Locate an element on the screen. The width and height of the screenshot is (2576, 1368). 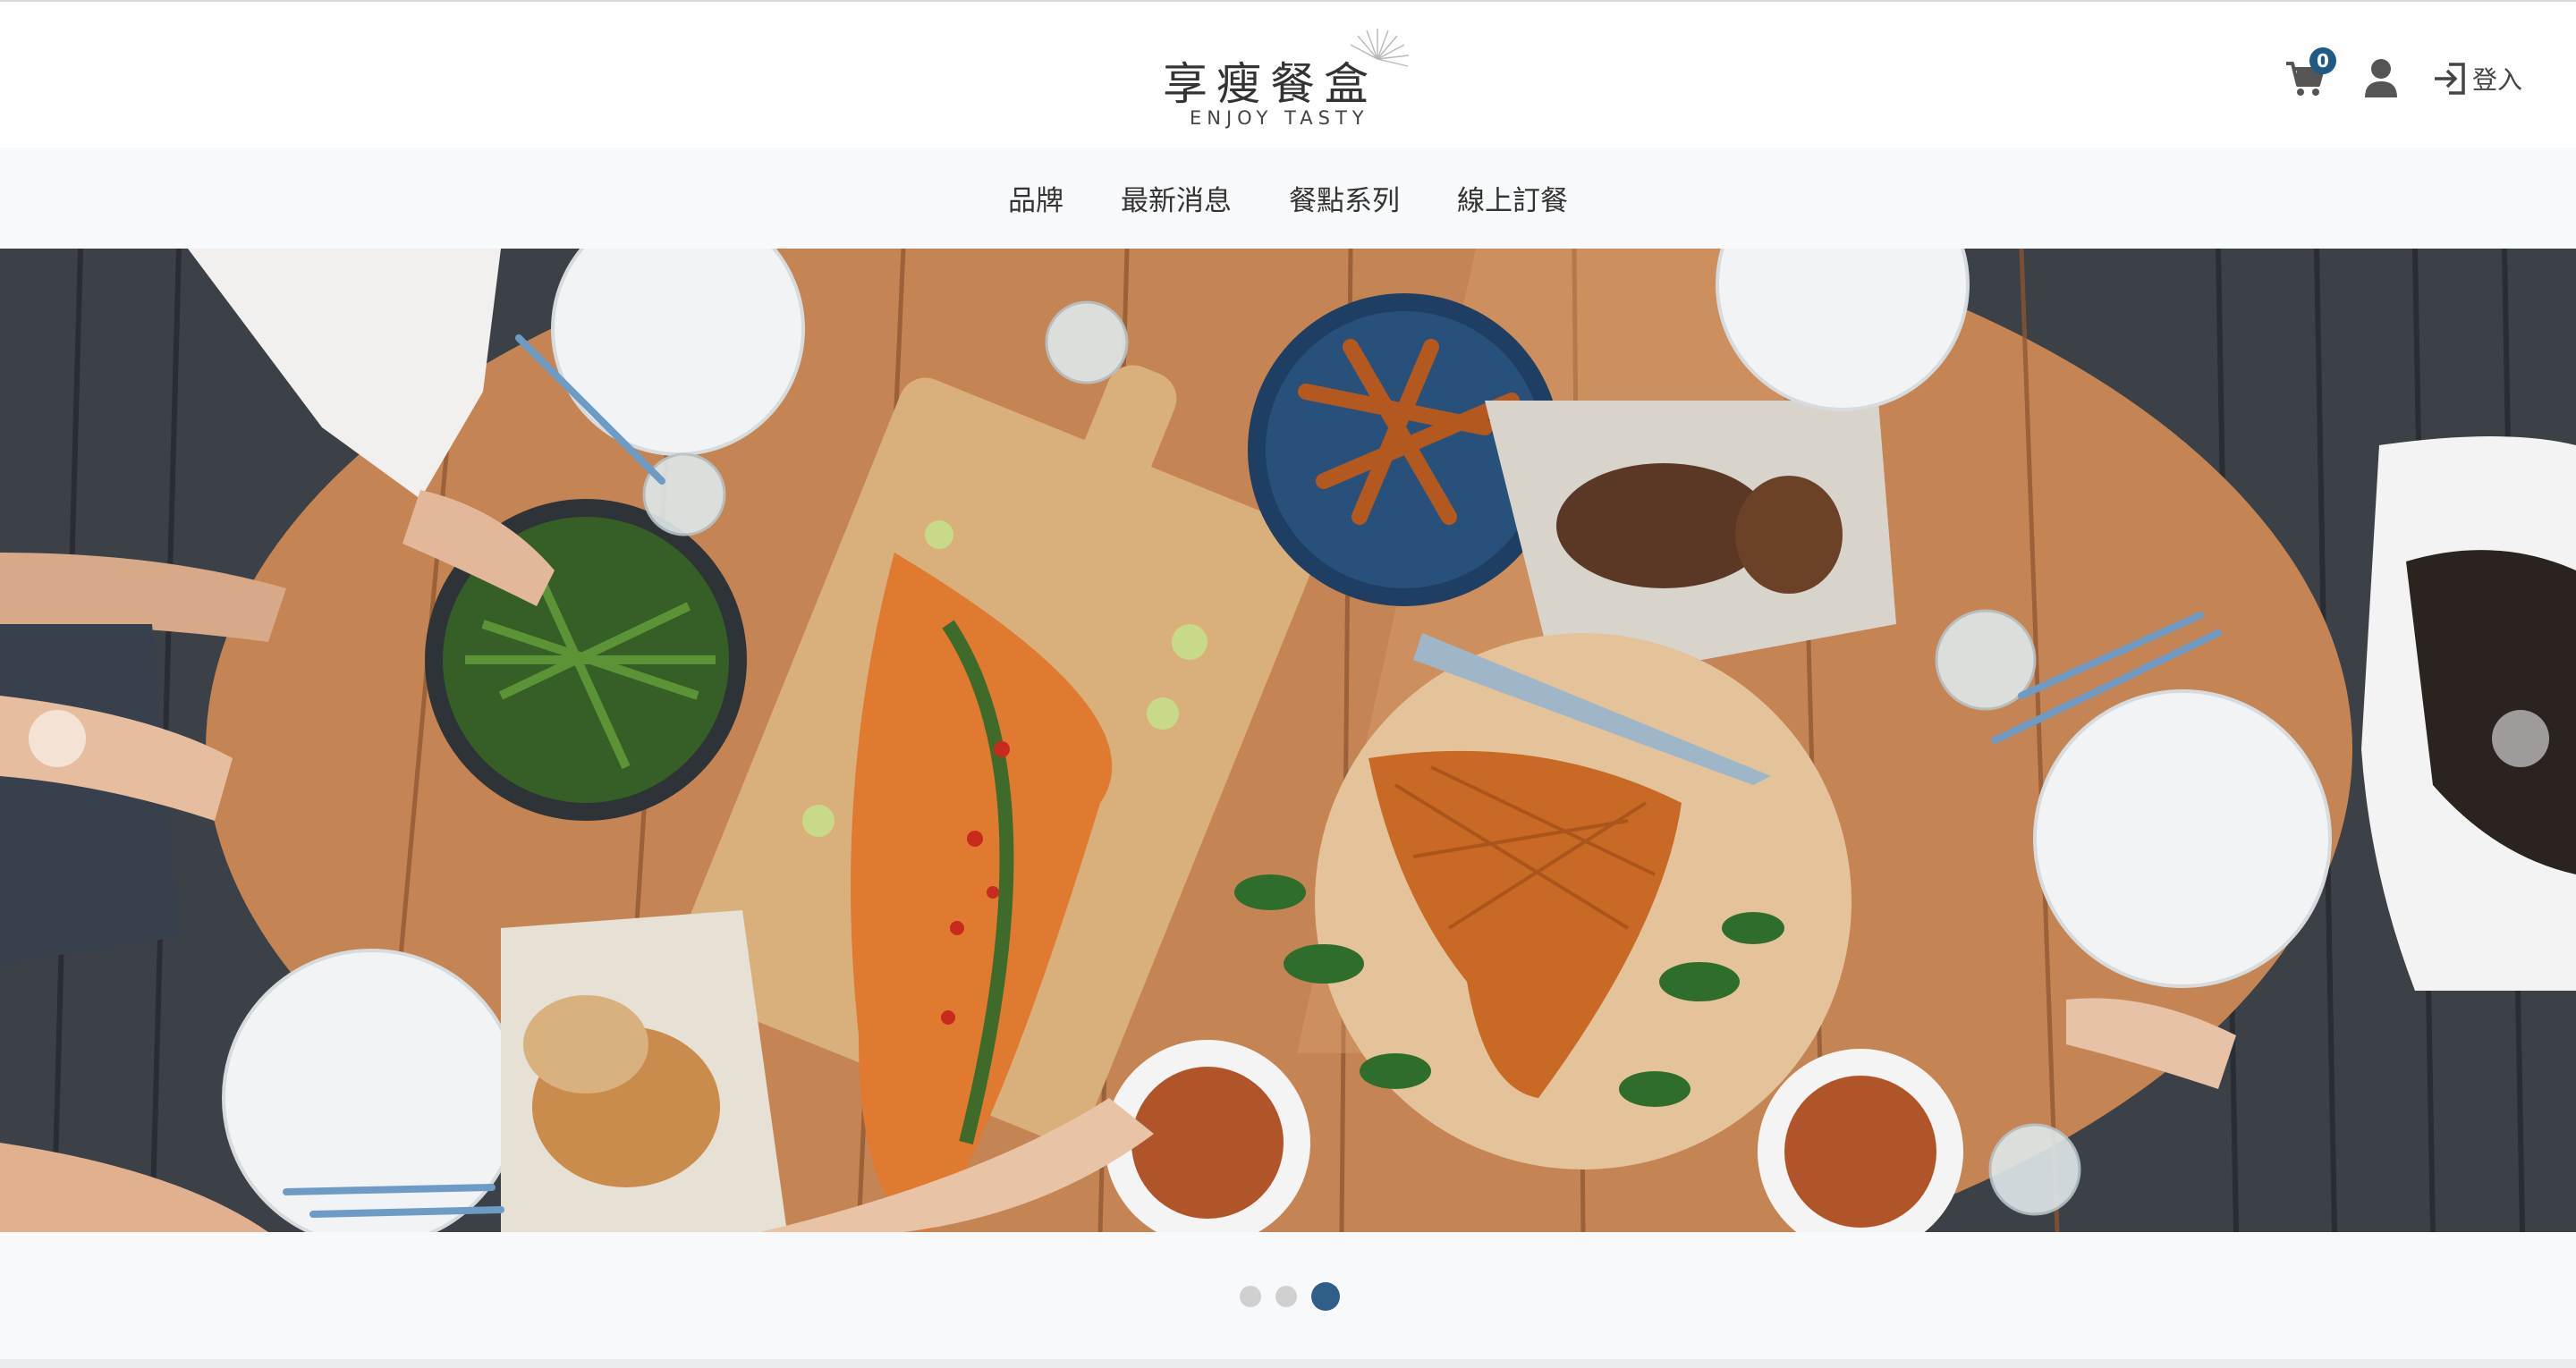
carousel-next-button is located at coordinates (2520, 738).